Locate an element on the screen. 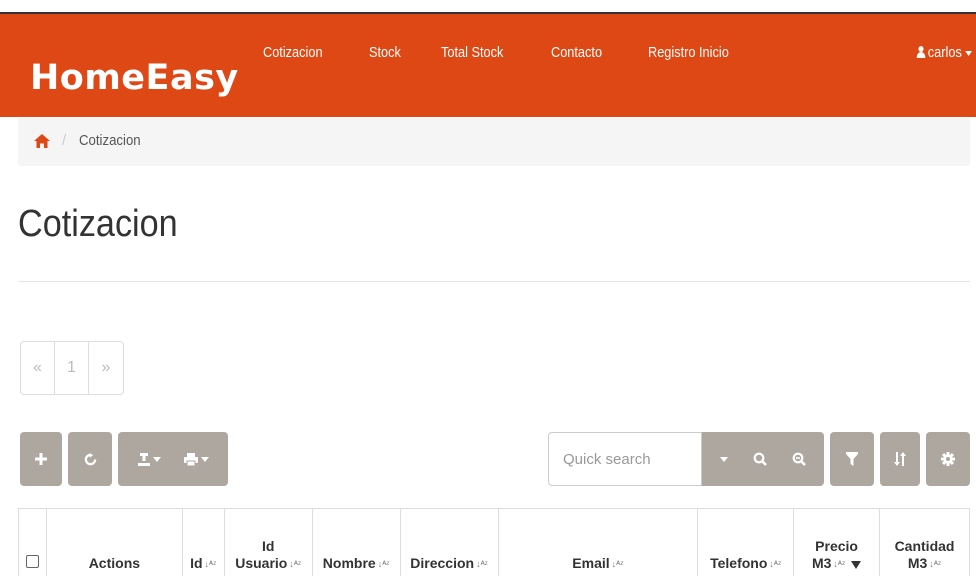  column-header-id: Id ↓ᴬᶻ is located at coordinates (203, 542).